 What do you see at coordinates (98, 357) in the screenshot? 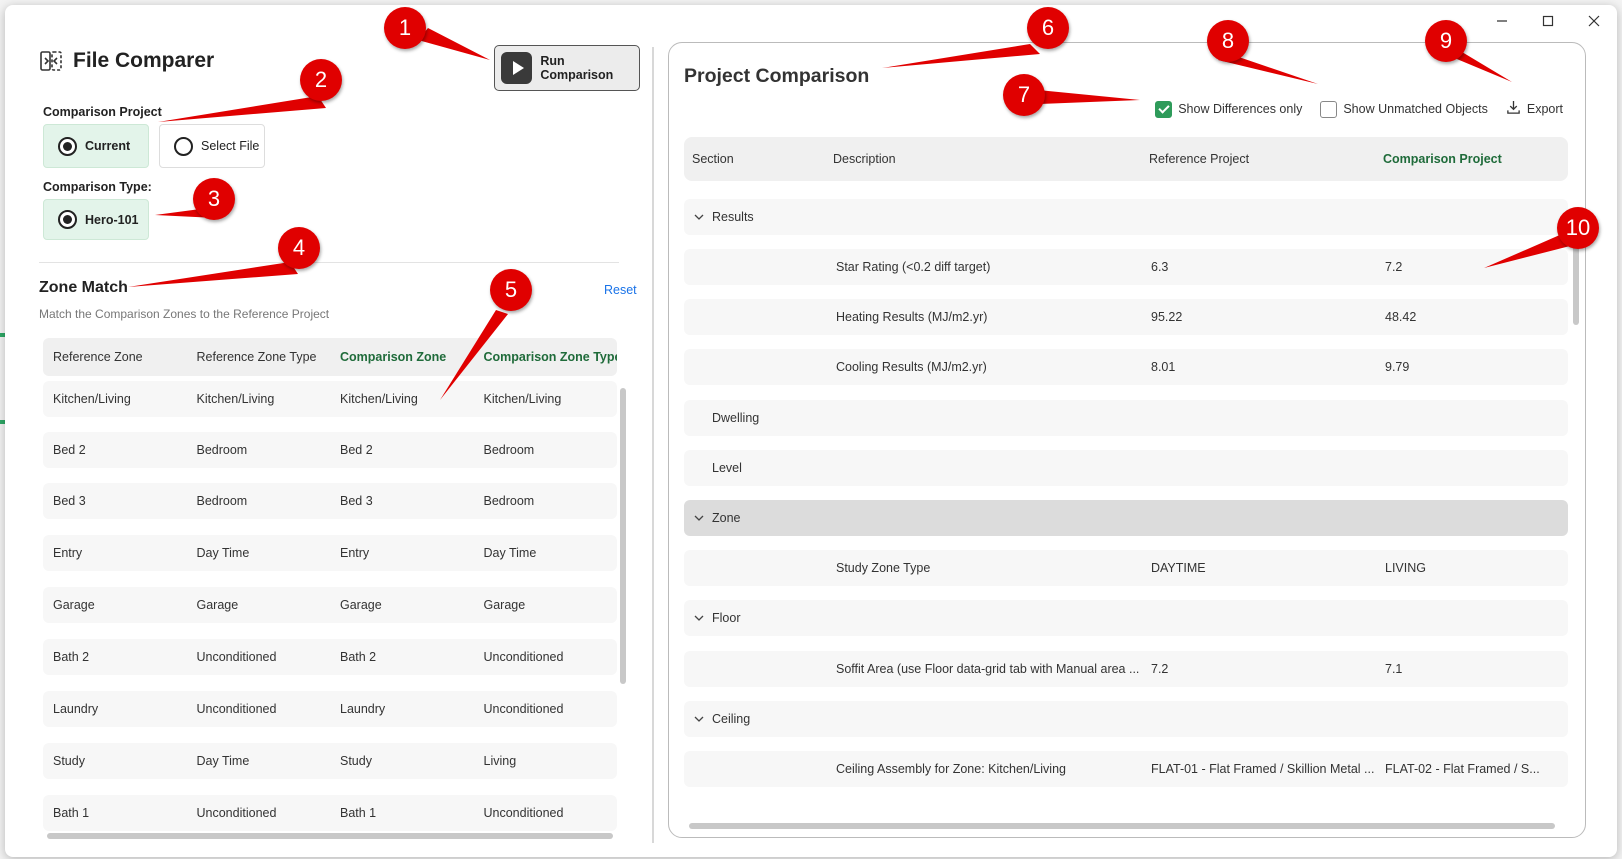
I see `column-header: Reference Zone` at bounding box center [98, 357].